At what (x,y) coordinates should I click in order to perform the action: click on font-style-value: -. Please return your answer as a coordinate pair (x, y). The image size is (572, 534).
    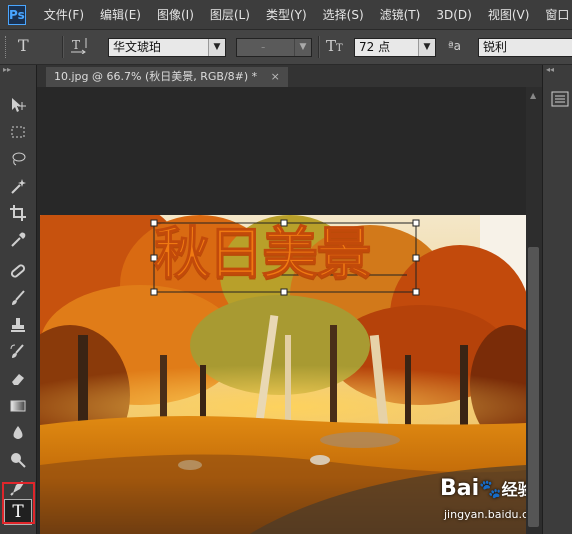
    Looking at the image, I should click on (263, 47).